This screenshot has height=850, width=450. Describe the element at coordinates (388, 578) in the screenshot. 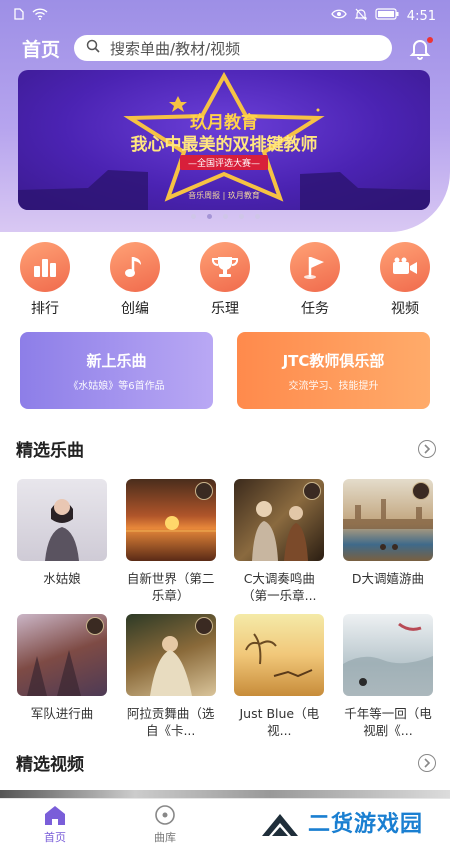

I see `song-title: D大调嬉游曲` at that location.